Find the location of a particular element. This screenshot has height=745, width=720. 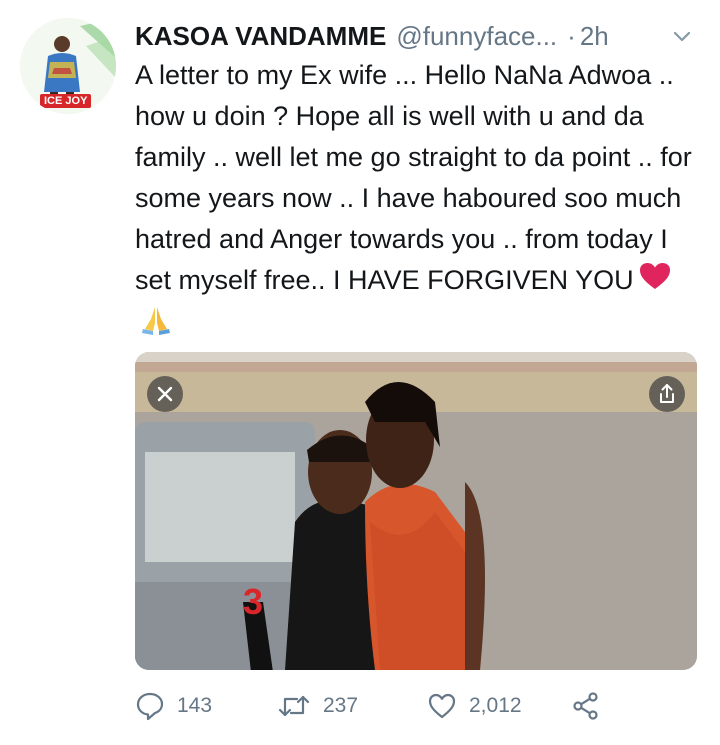

share-network-icon is located at coordinates (585, 706).